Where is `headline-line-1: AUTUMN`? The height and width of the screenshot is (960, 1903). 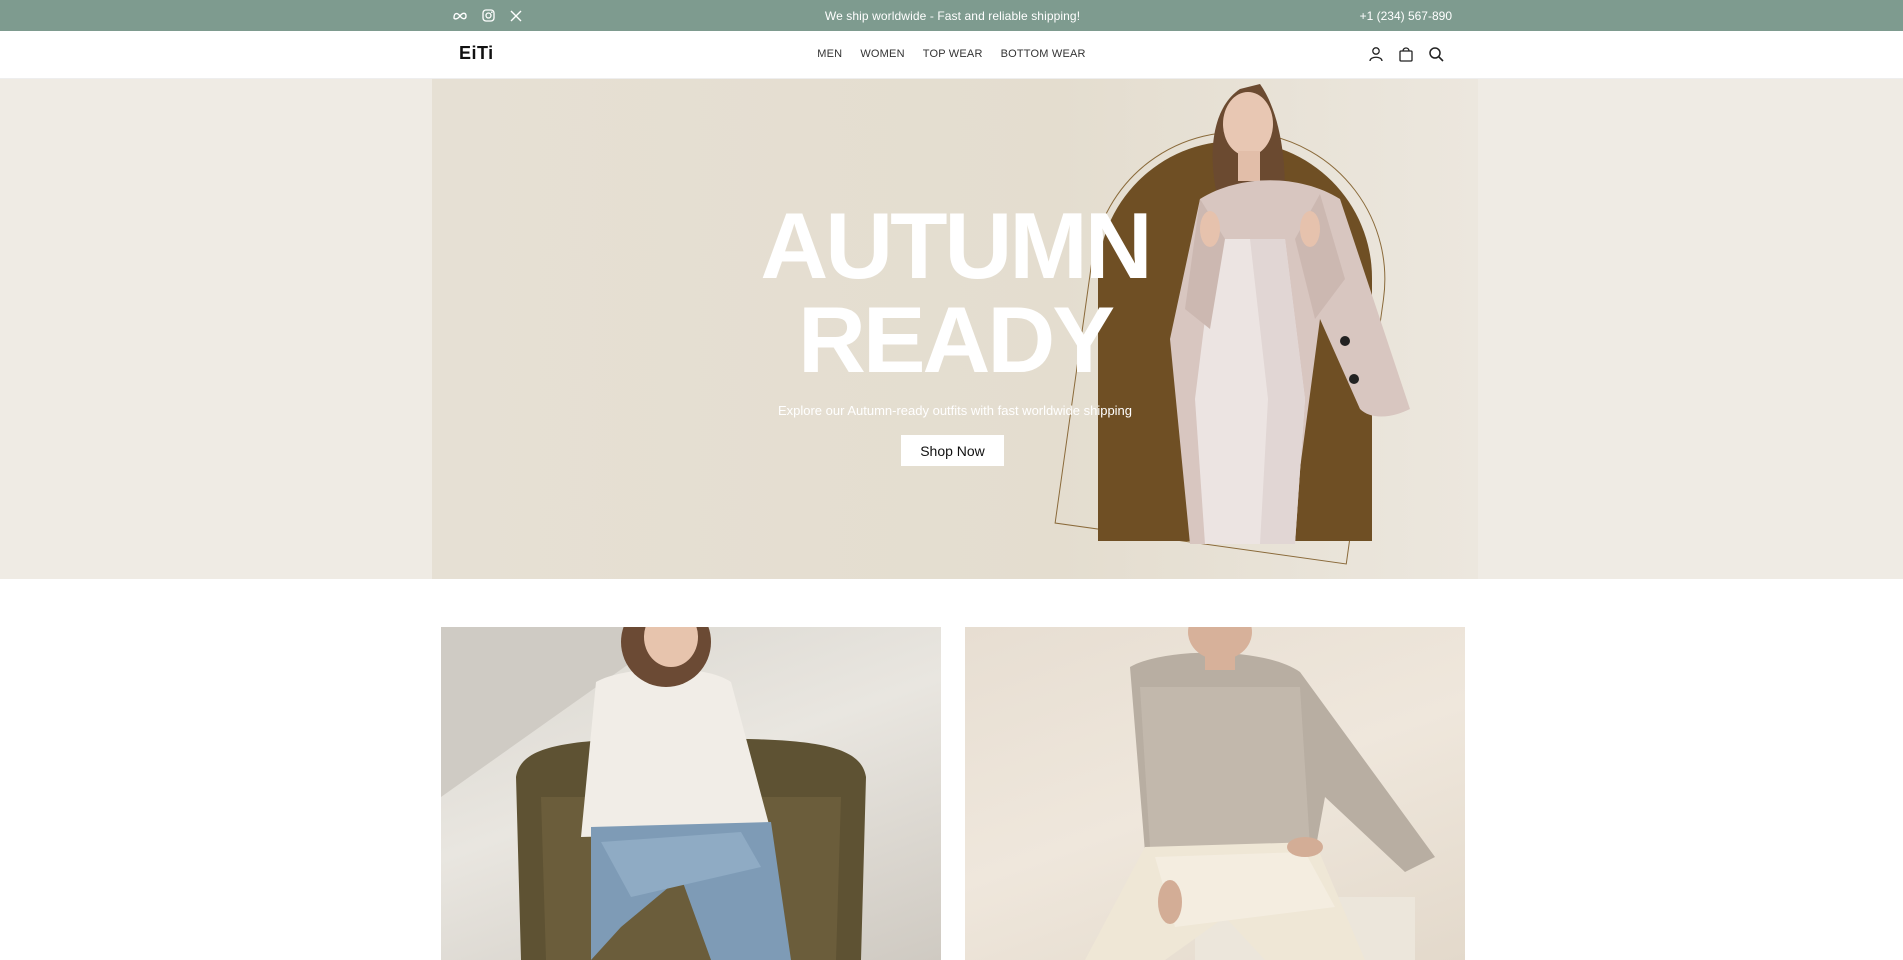
headline-line-1: AUTUMN is located at coordinates (956, 245).